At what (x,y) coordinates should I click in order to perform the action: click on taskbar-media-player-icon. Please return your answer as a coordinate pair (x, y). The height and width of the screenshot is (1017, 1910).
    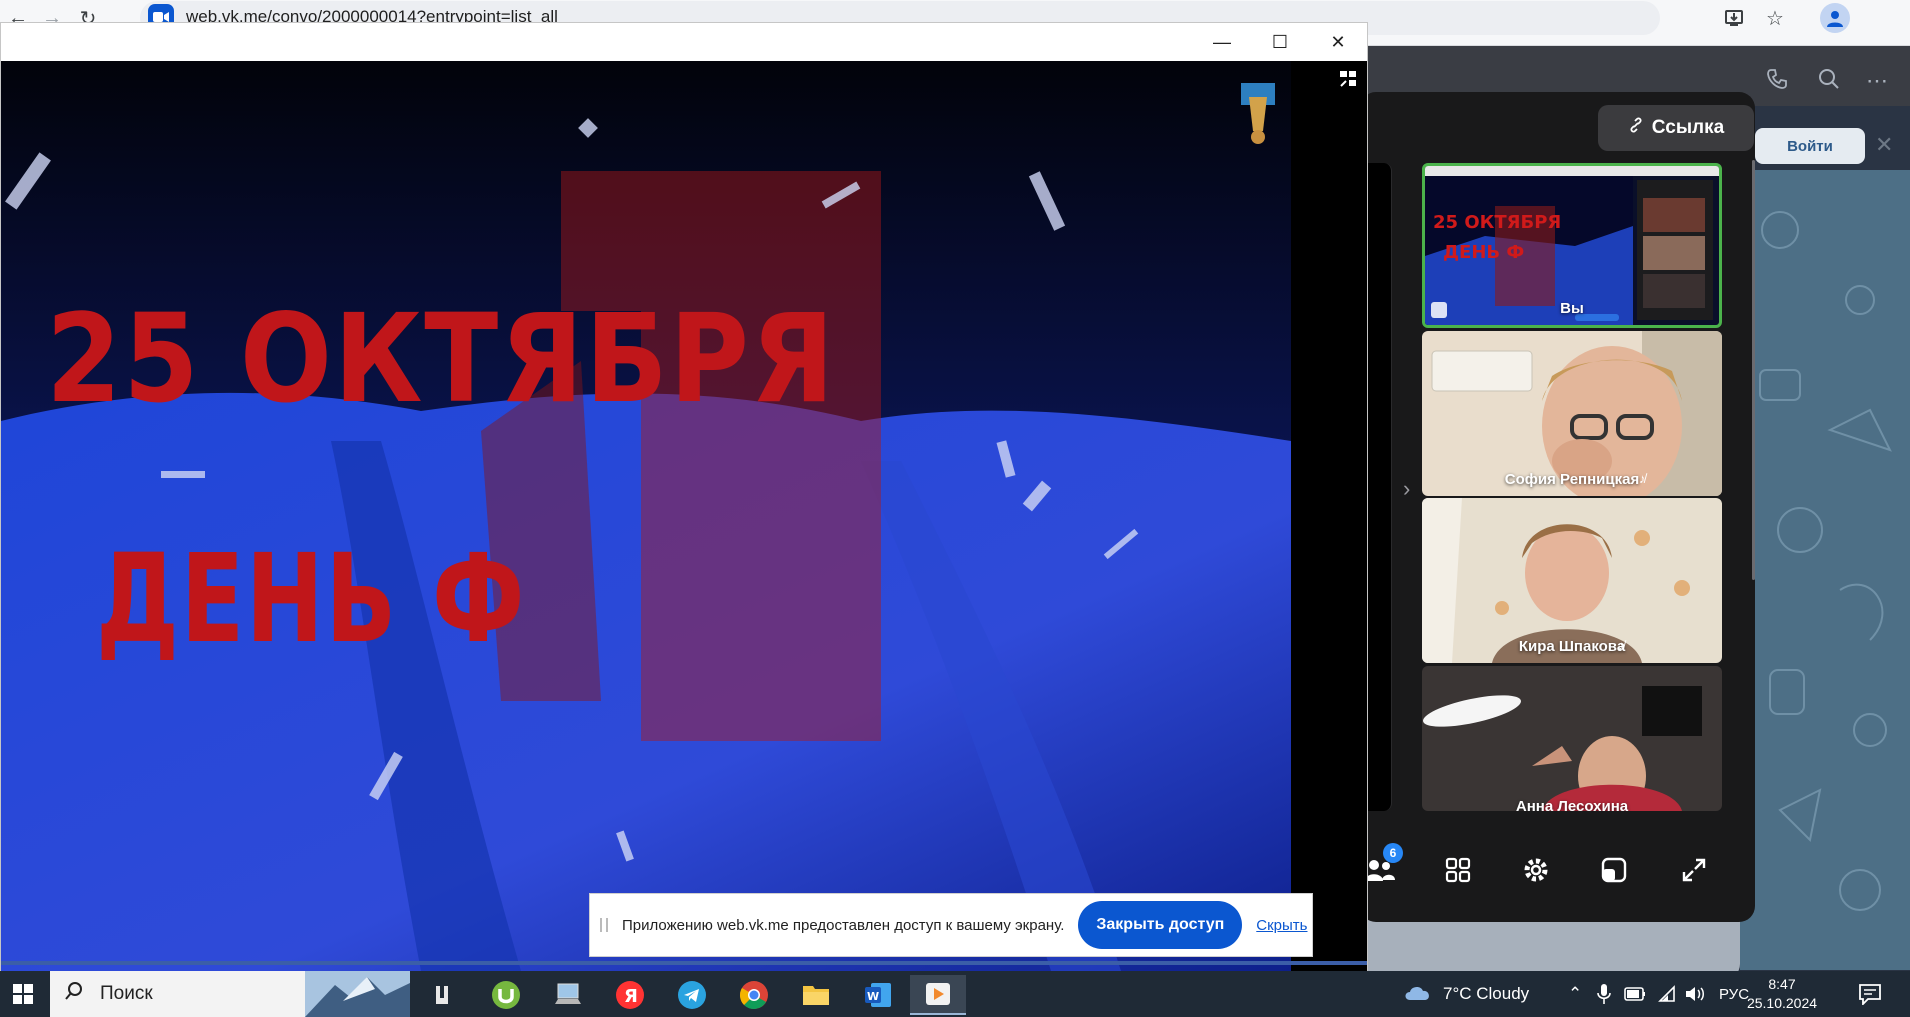
    Looking at the image, I should click on (938, 995).